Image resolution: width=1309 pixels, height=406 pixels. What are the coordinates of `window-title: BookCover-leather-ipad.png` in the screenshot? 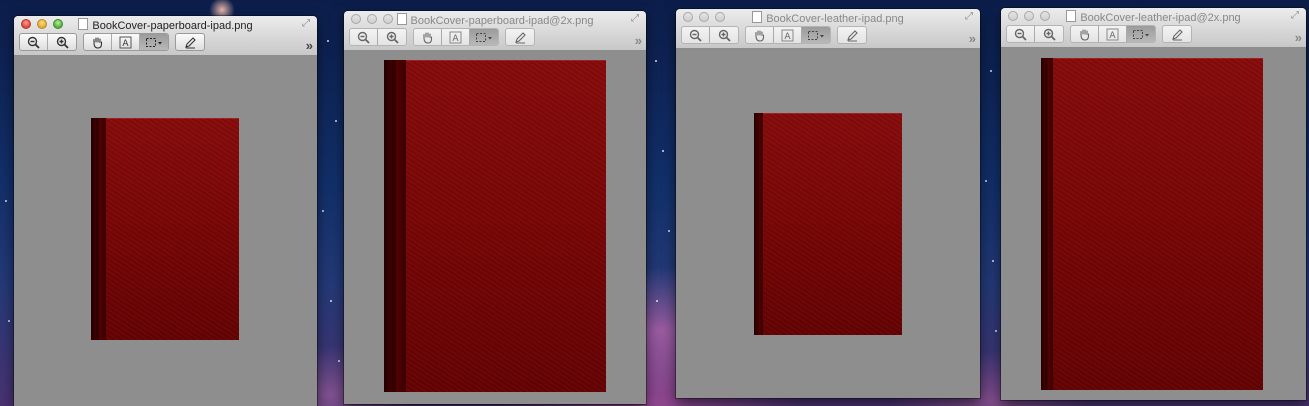 It's located at (828, 18).